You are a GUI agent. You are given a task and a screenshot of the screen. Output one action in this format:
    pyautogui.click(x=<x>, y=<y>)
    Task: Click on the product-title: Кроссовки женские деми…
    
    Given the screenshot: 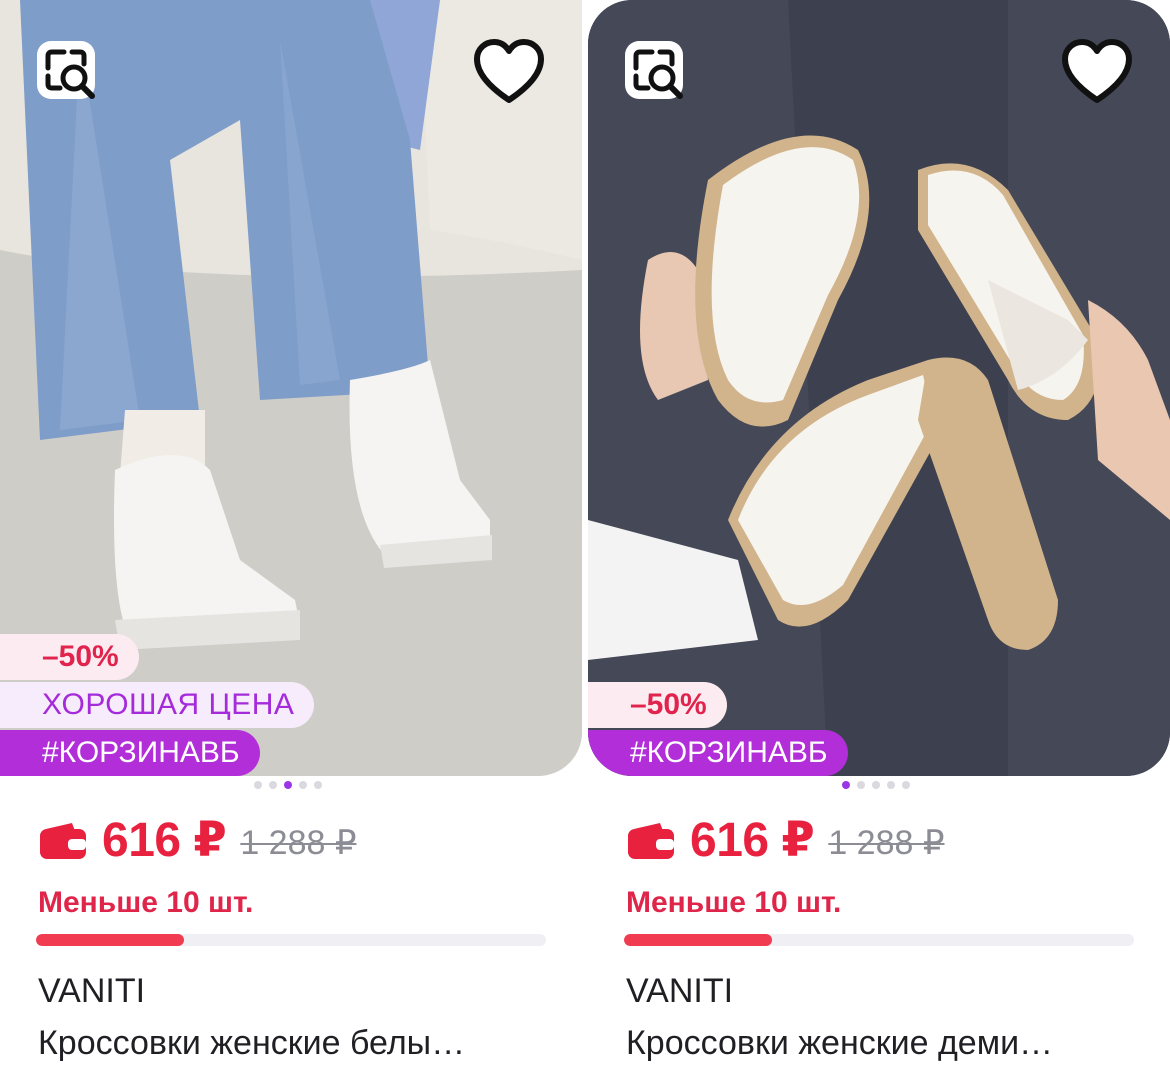 What is the action you would take?
    pyautogui.click(x=886, y=1043)
    